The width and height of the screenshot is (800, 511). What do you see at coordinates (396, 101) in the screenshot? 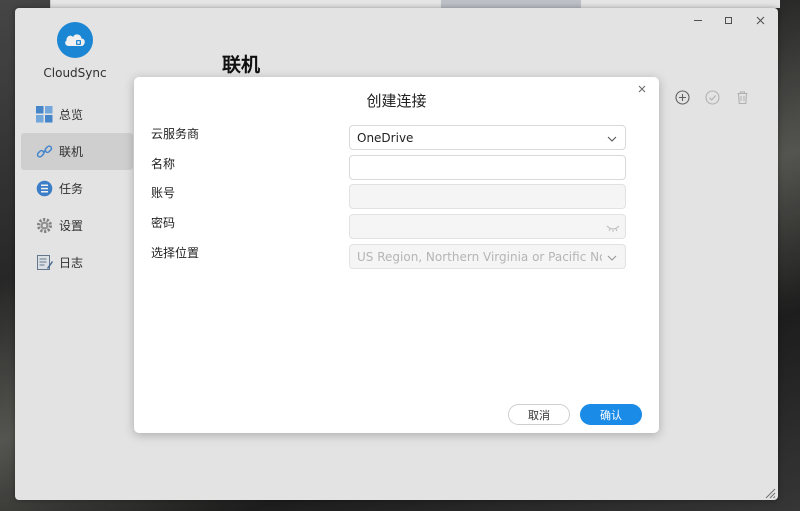
I see `dialog-title: 创建连接` at bounding box center [396, 101].